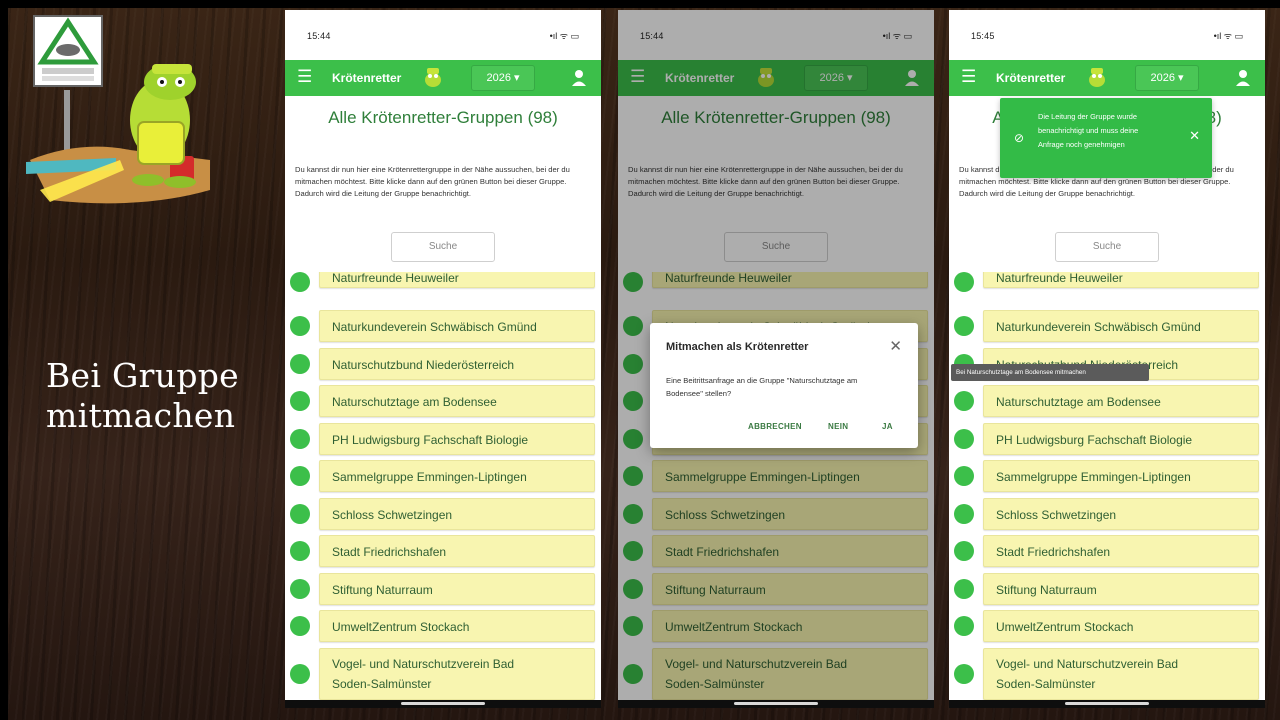 The width and height of the screenshot is (1280, 720). What do you see at coordinates (1019, 138) in the screenshot?
I see `check-circle-icon: ⊘` at bounding box center [1019, 138].